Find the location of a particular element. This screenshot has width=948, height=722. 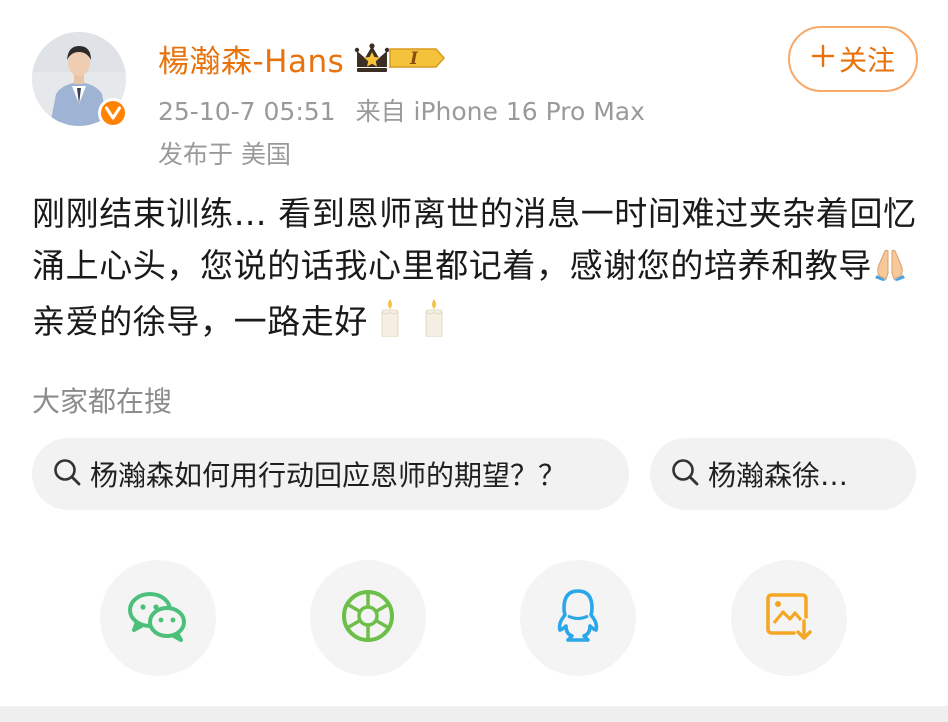

follow-label: 关注 is located at coordinates (866, 60).